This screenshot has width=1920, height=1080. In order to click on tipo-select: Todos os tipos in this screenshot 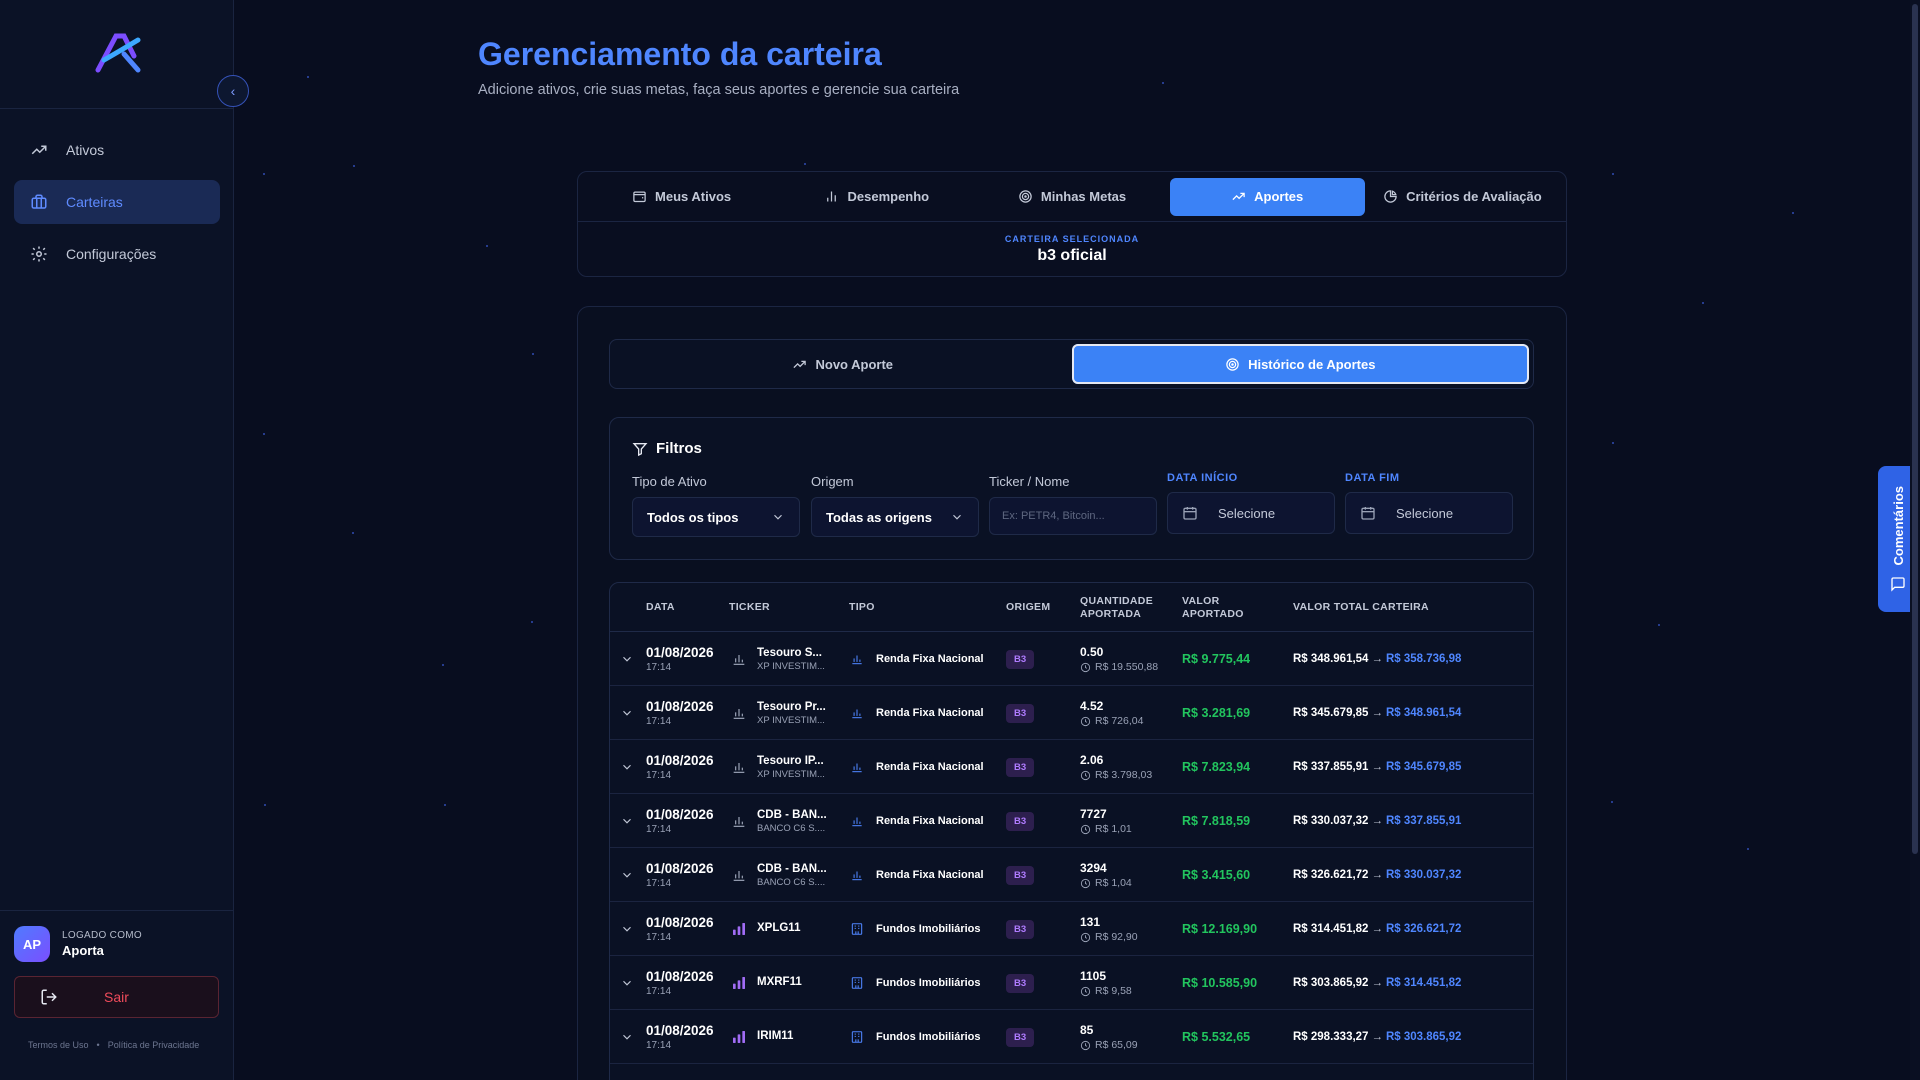, I will do `click(716, 517)`.